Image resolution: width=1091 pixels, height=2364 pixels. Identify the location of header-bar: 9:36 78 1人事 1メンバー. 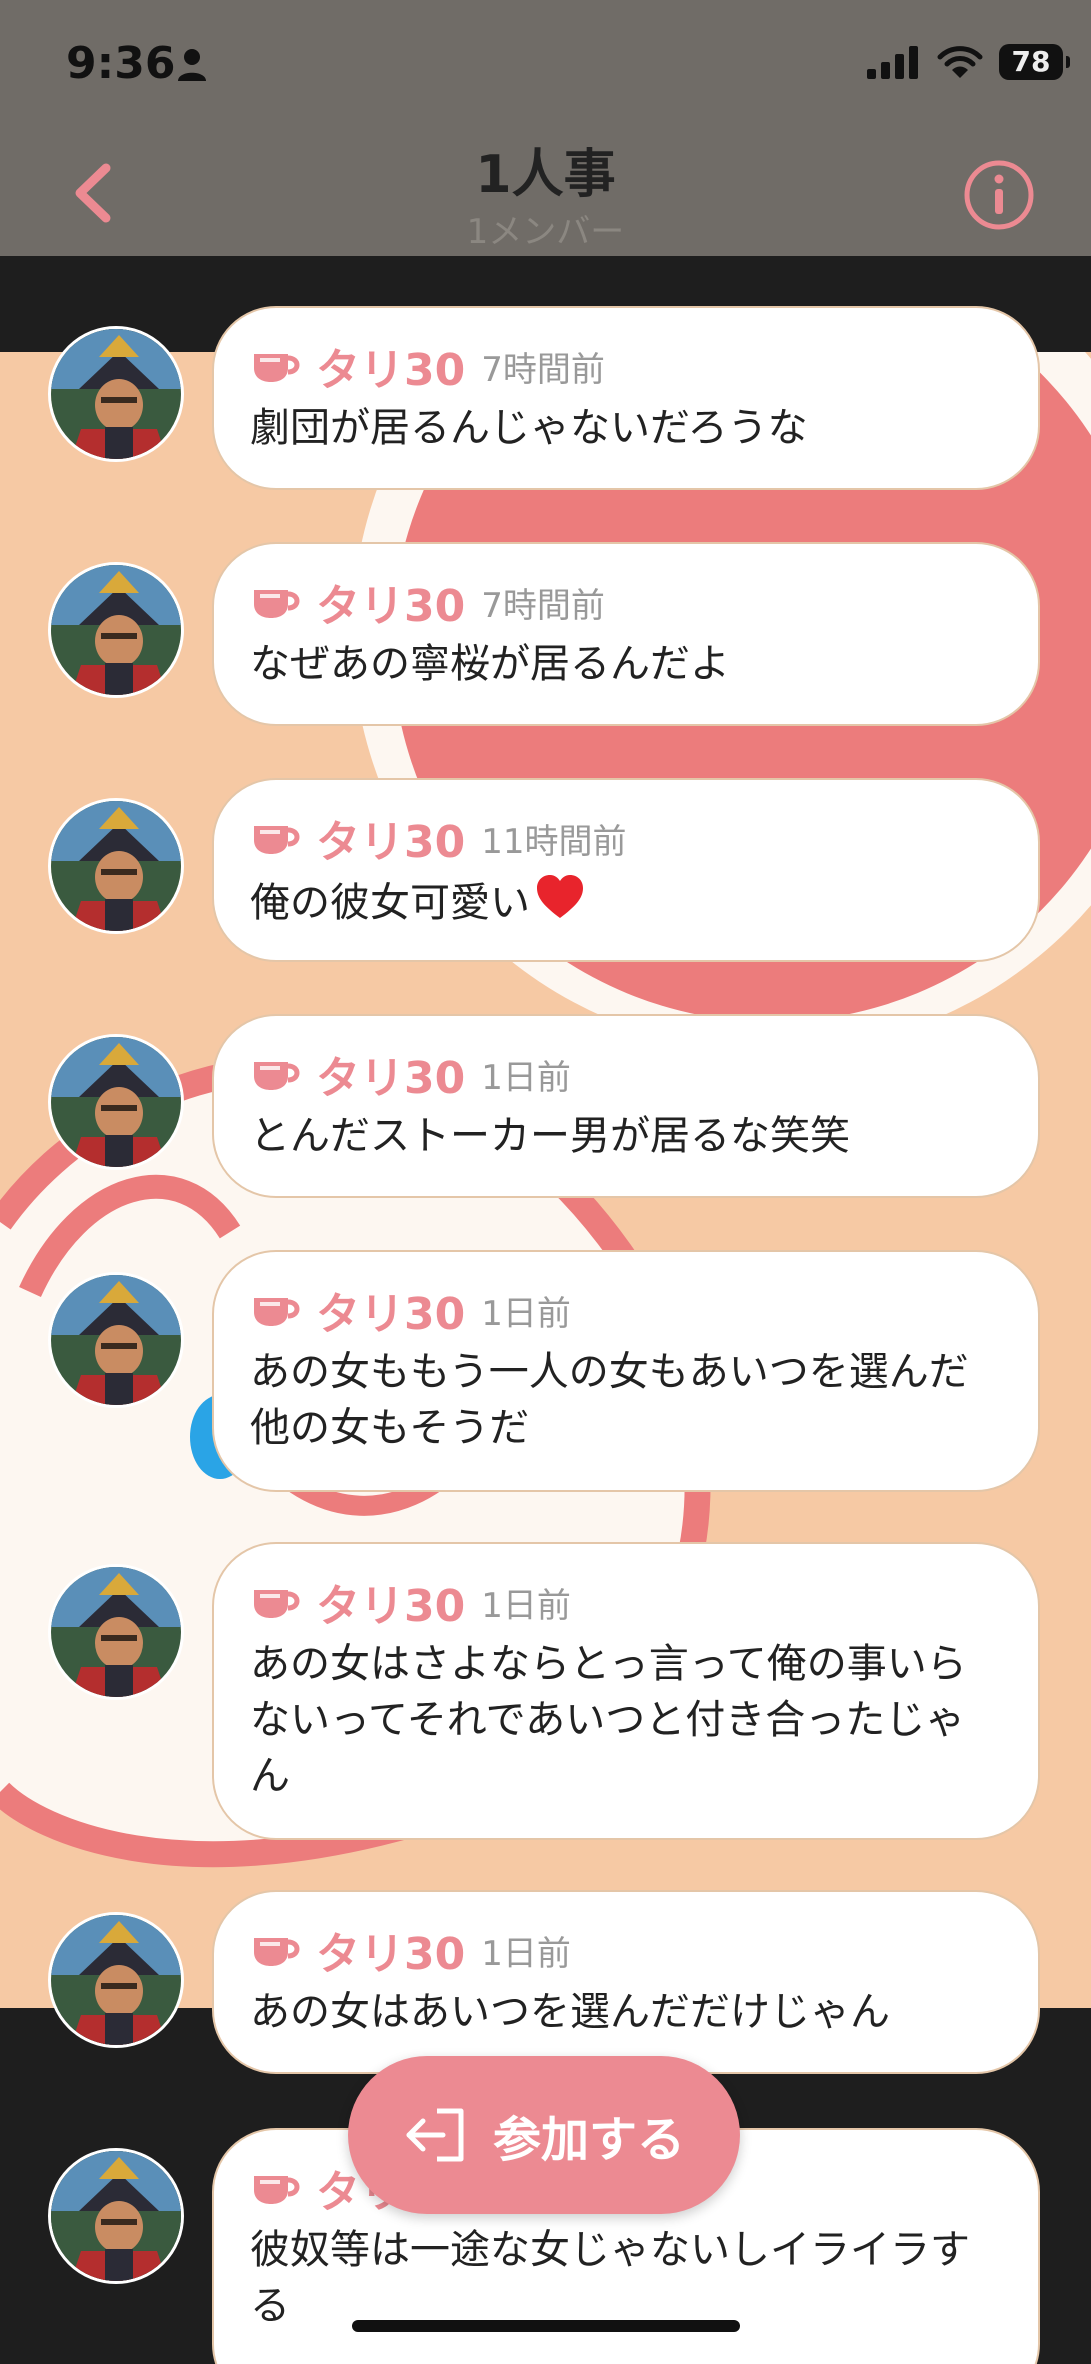
(545, 128).